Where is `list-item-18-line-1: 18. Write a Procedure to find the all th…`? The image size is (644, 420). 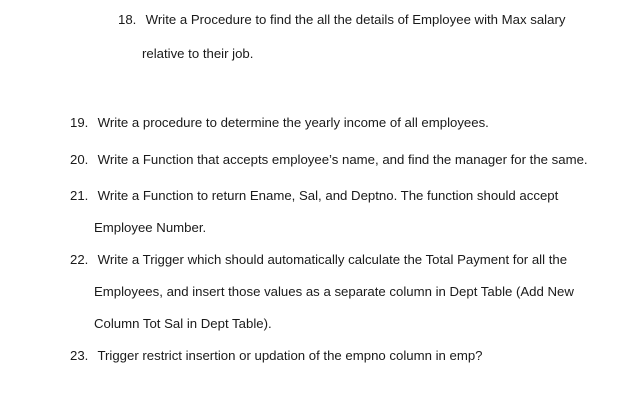 list-item-18-line-1: 18. Write a Procedure to find the all th… is located at coordinates (341, 20).